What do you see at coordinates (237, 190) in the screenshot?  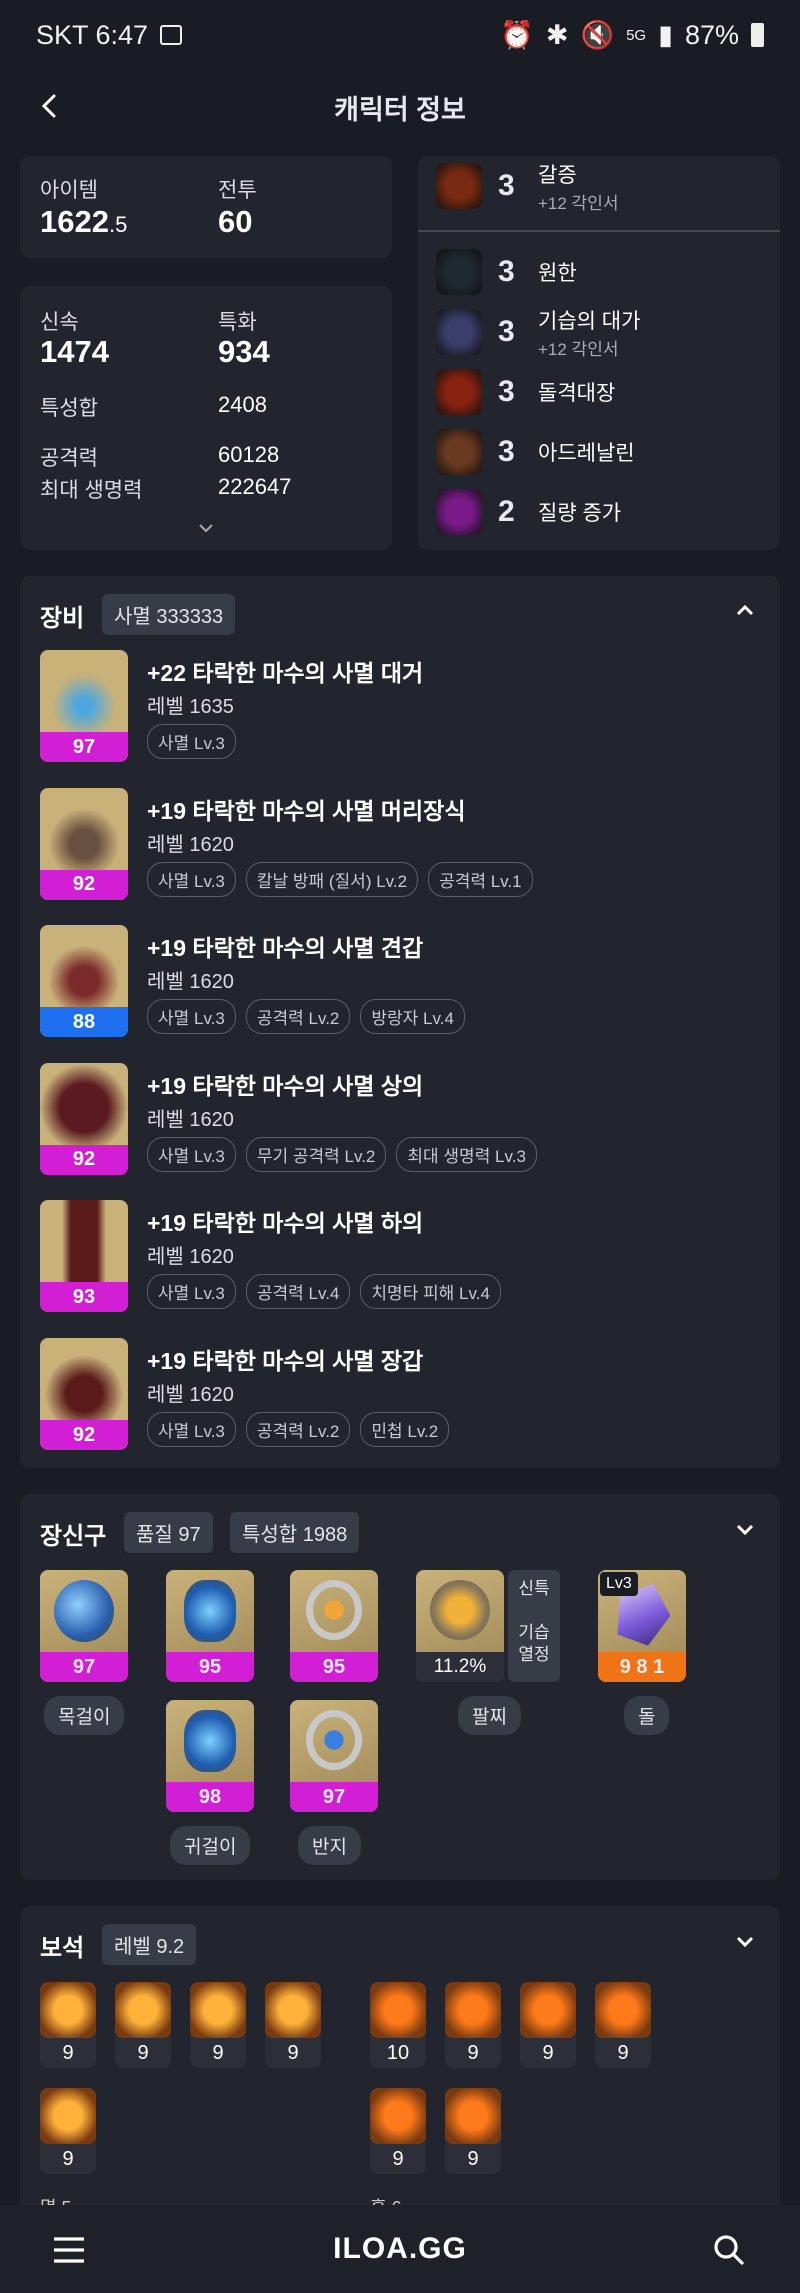 I see `battle-level-label: 전투` at bounding box center [237, 190].